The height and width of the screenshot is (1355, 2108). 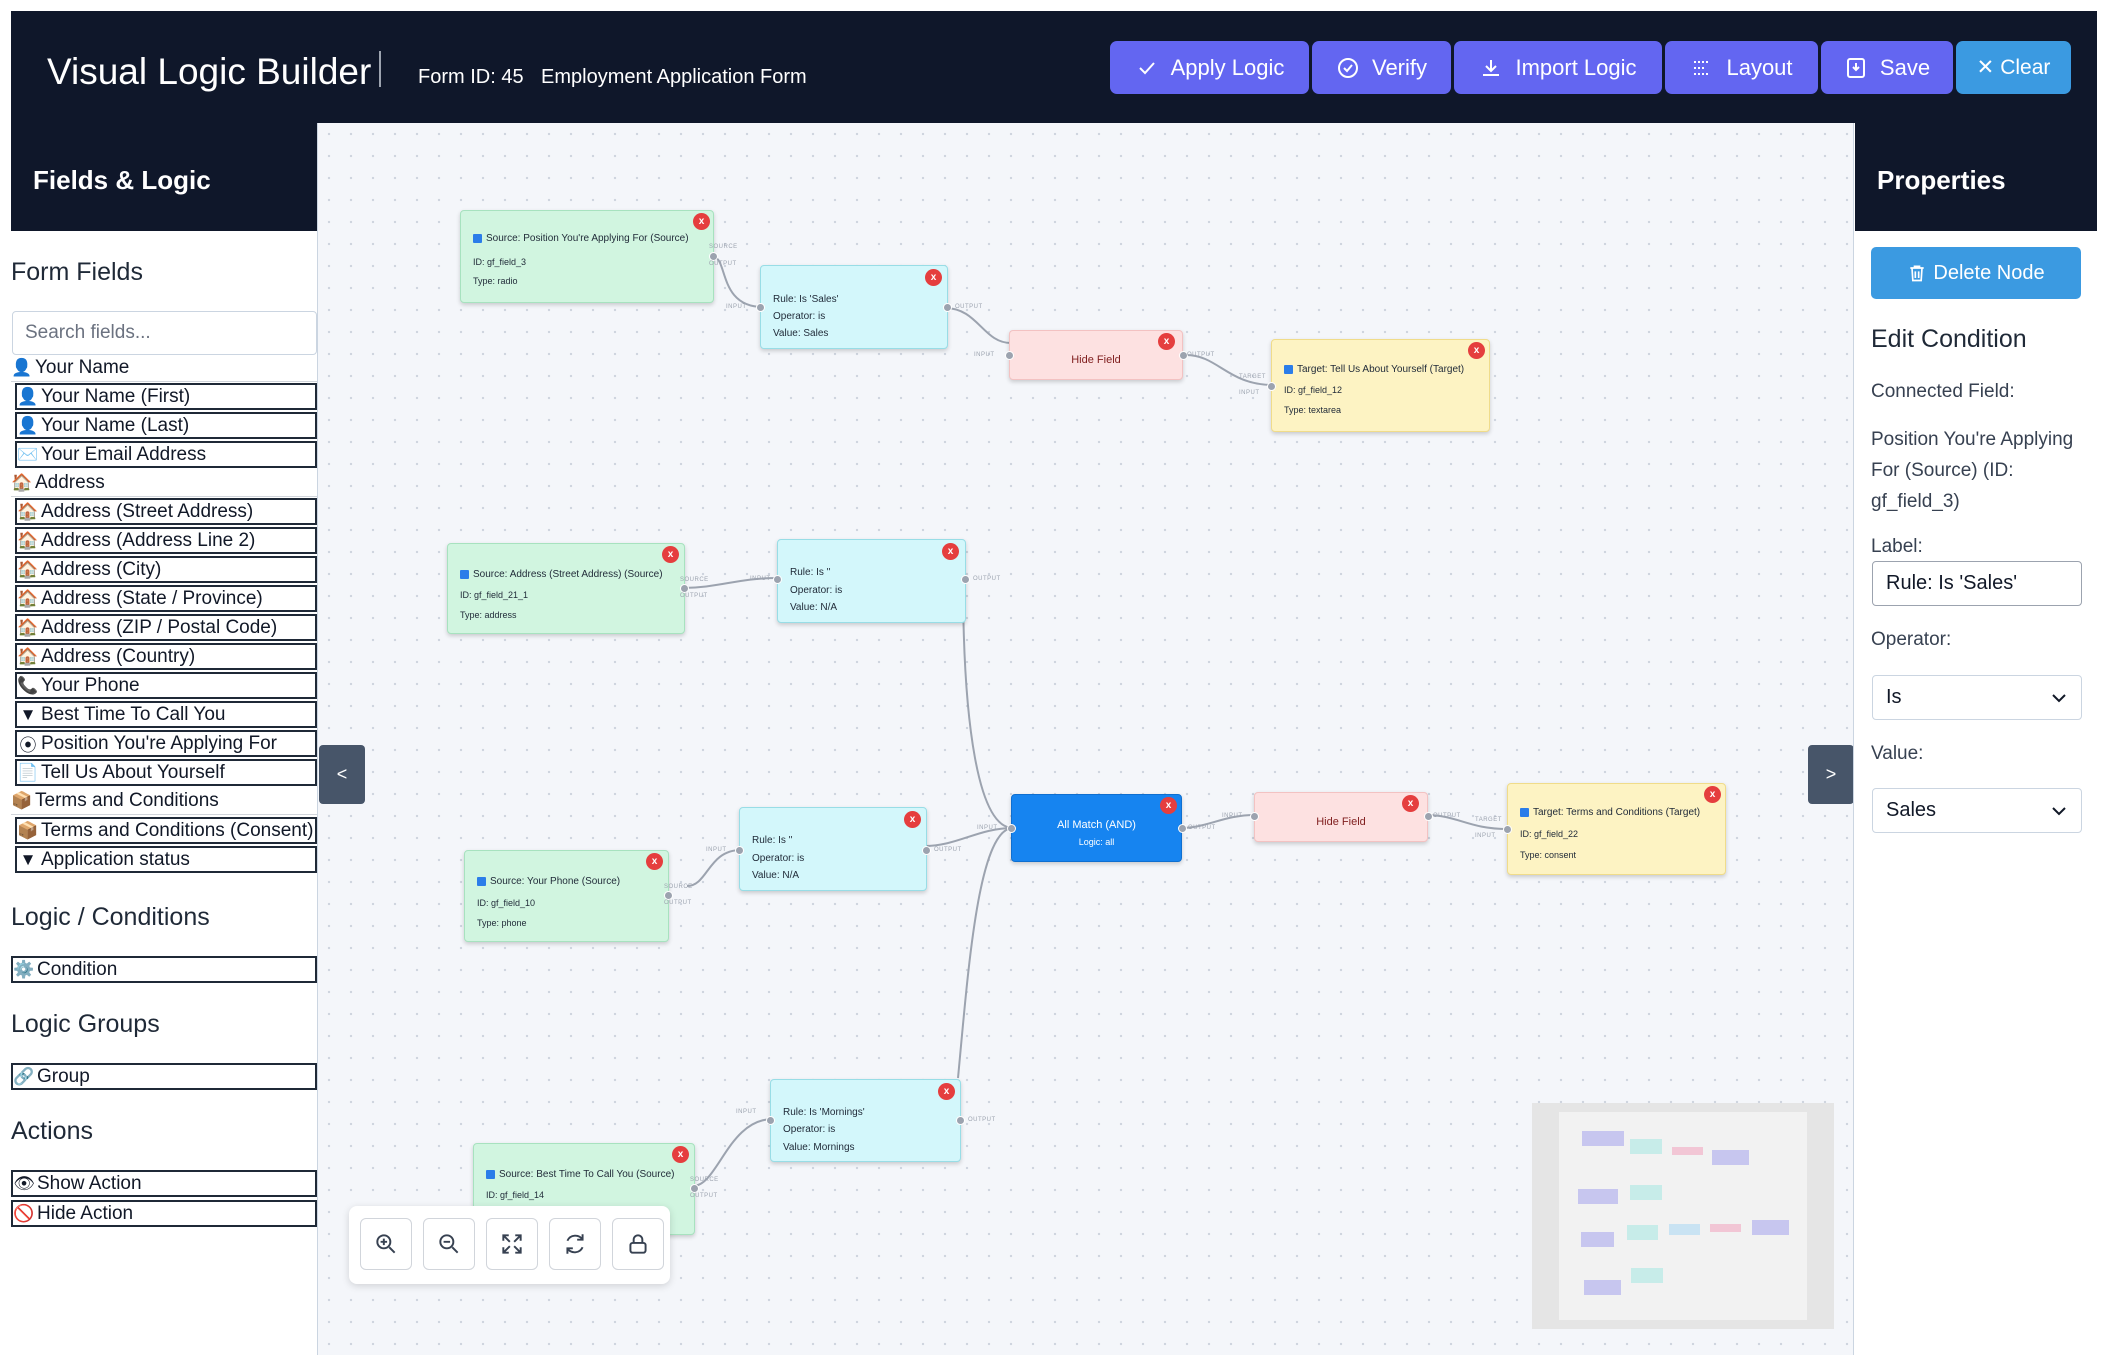 I want to click on field-type-icon: 👤, so click(x=28, y=425).